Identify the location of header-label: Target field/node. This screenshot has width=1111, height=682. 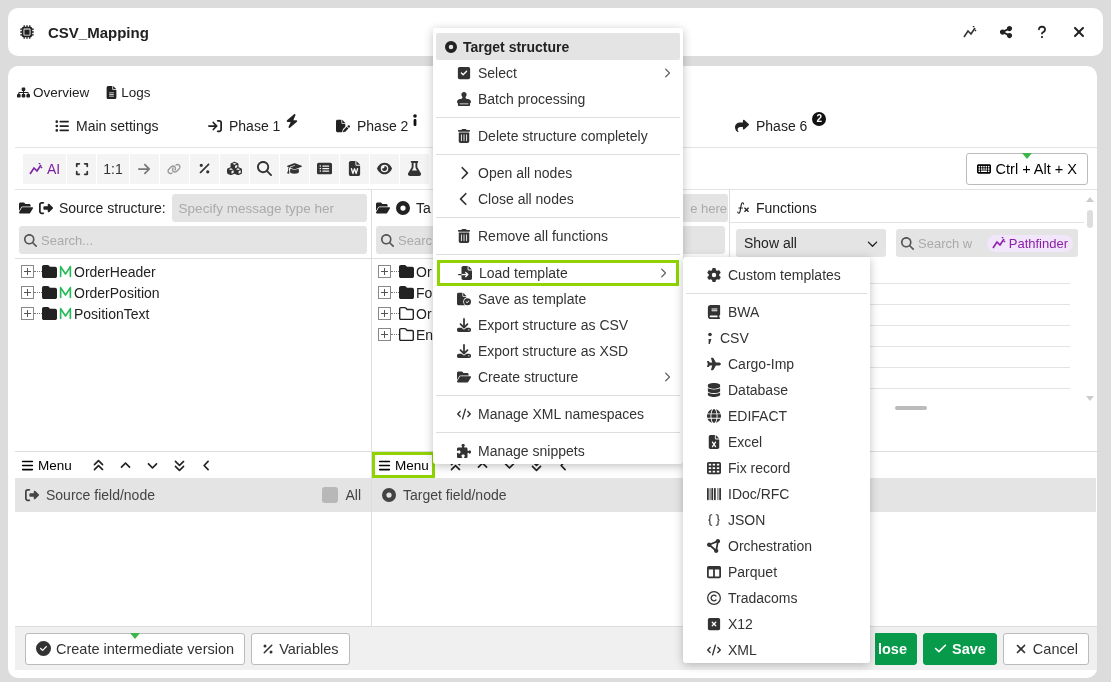
(455, 495).